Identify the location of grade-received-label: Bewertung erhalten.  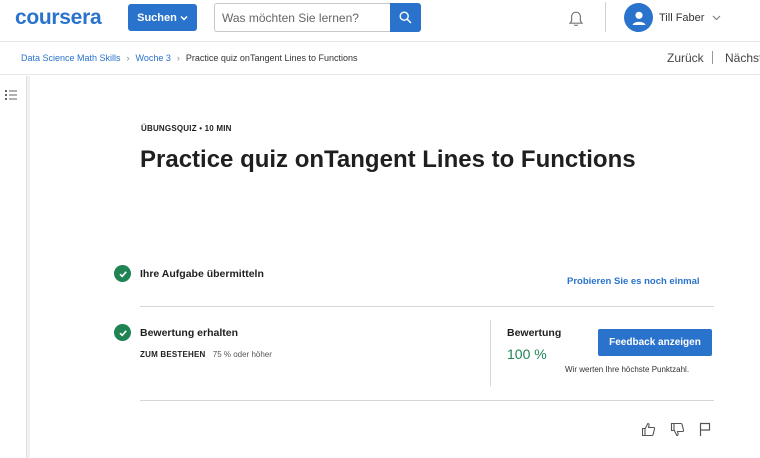
(189, 333).